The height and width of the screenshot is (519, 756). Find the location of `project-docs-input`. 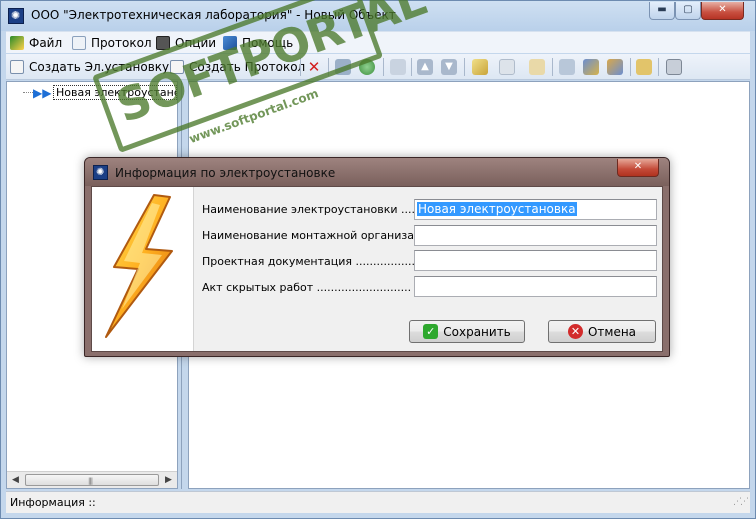

project-docs-input is located at coordinates (535, 260).